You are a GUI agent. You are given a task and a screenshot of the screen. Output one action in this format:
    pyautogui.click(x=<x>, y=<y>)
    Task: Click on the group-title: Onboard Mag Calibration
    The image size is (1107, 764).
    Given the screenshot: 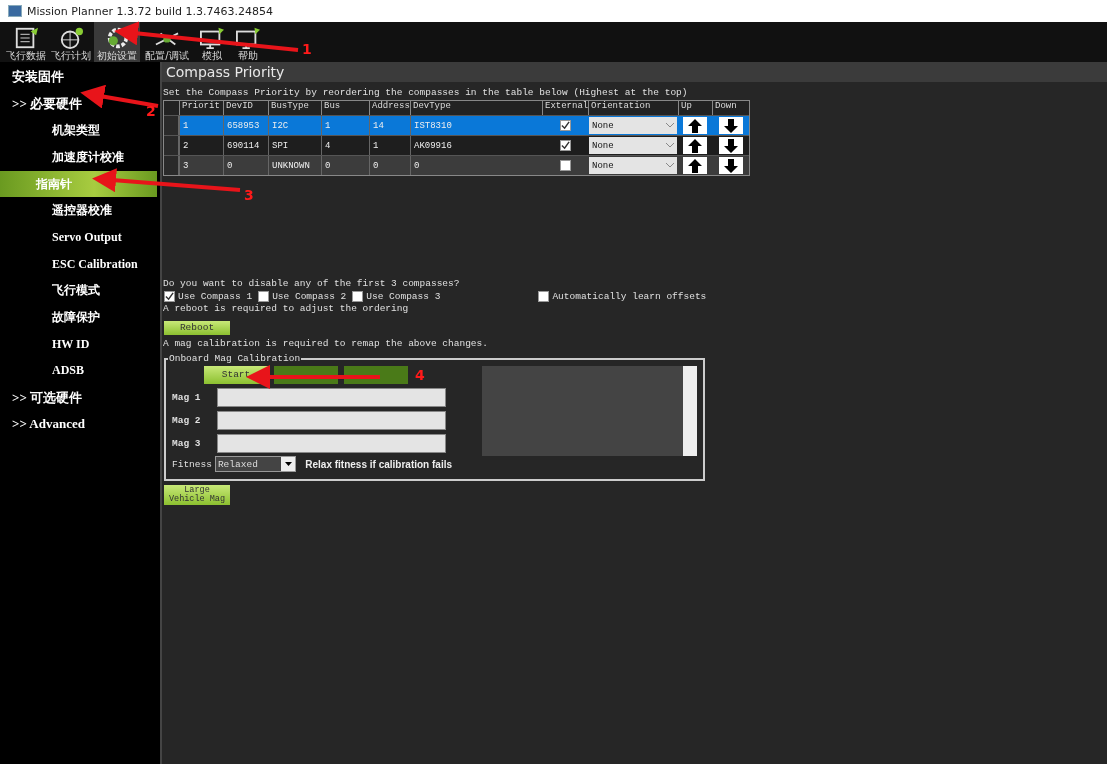 What is the action you would take?
    pyautogui.click(x=235, y=358)
    